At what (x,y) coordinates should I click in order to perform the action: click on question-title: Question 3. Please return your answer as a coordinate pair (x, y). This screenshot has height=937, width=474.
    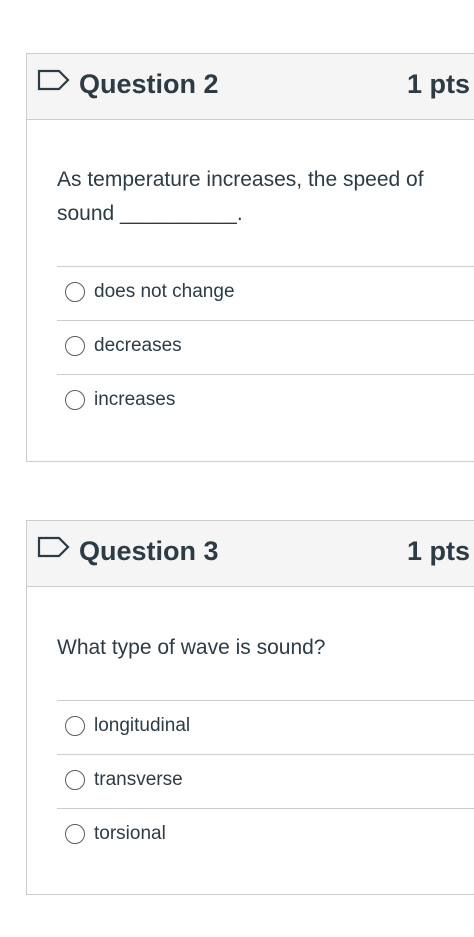
    Looking at the image, I should click on (149, 551).